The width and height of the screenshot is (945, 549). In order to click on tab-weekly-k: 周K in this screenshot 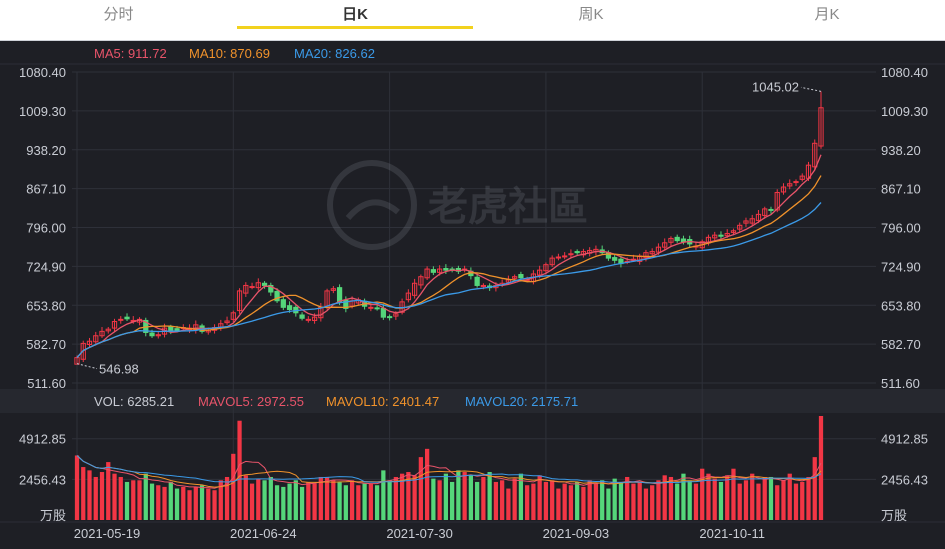, I will do `click(591, 20)`.